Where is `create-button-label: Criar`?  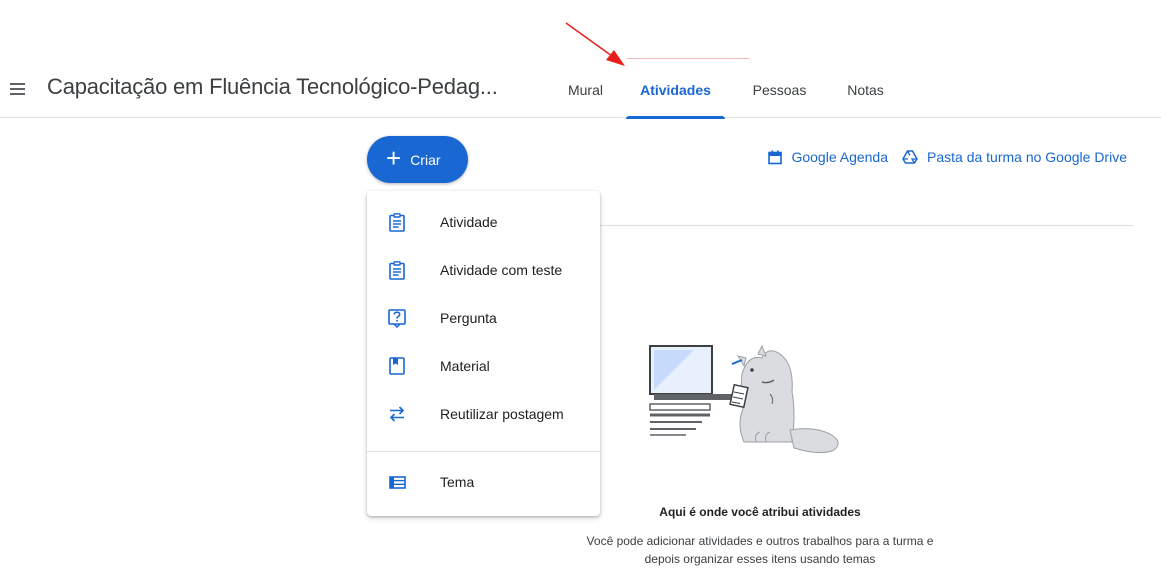
create-button-label: Criar is located at coordinates (425, 159).